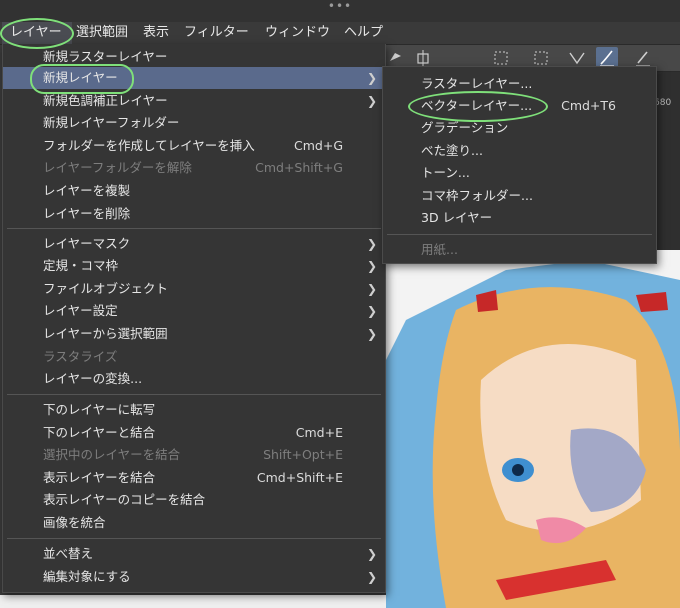  Describe the element at coordinates (457, 217) in the screenshot. I see `menu-item-label: 3D レイヤー` at that location.